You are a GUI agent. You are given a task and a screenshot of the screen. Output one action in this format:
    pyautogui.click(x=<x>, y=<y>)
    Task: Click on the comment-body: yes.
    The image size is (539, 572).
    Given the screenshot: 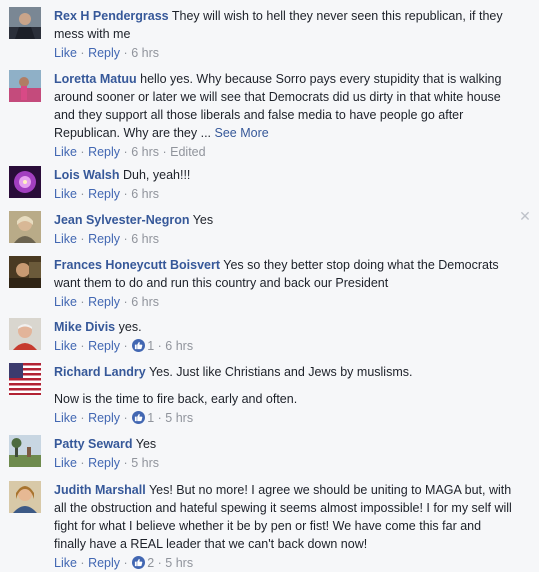 What is the action you would take?
    pyautogui.click(x=130, y=327)
    